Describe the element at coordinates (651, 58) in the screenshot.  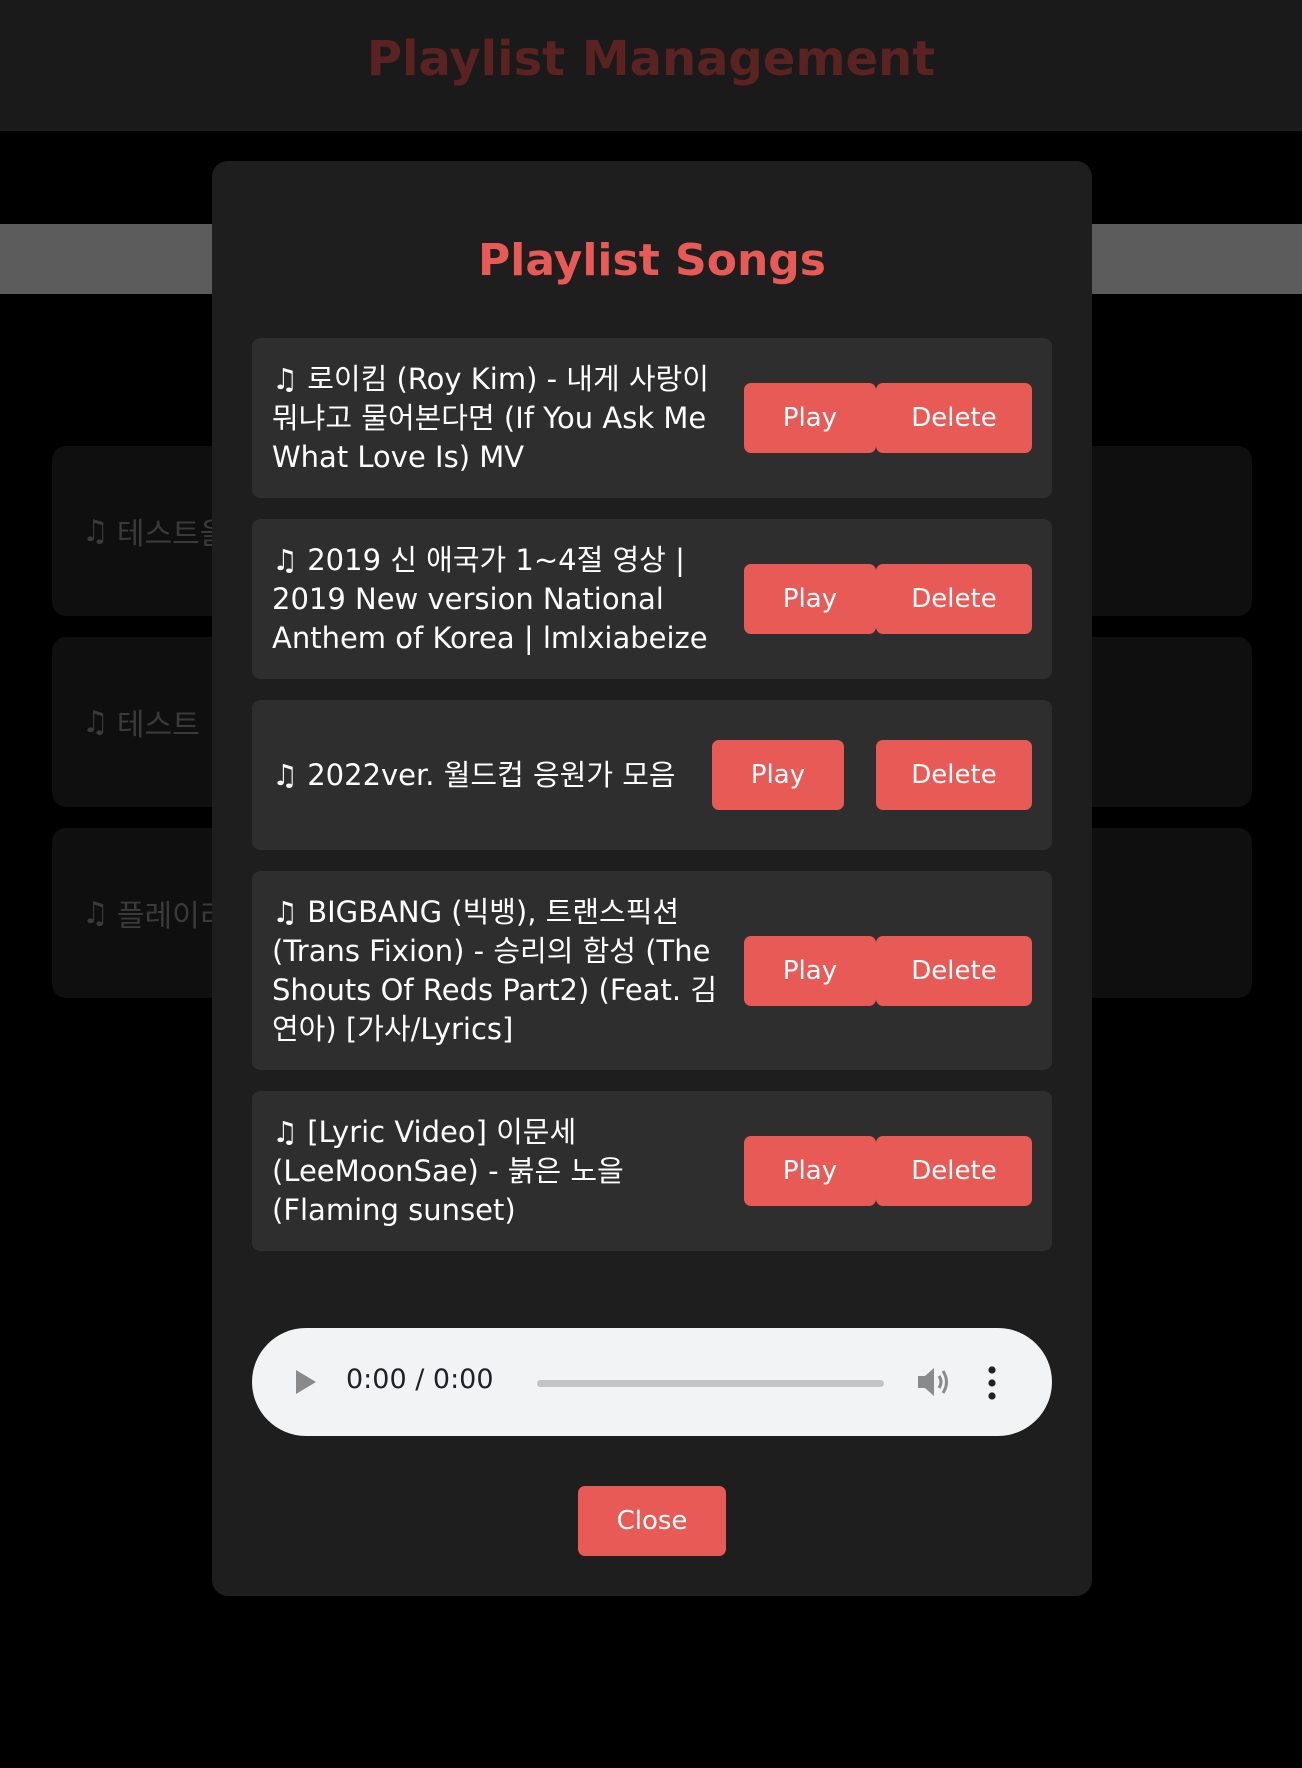
I see `page-title: Playlist Management` at that location.